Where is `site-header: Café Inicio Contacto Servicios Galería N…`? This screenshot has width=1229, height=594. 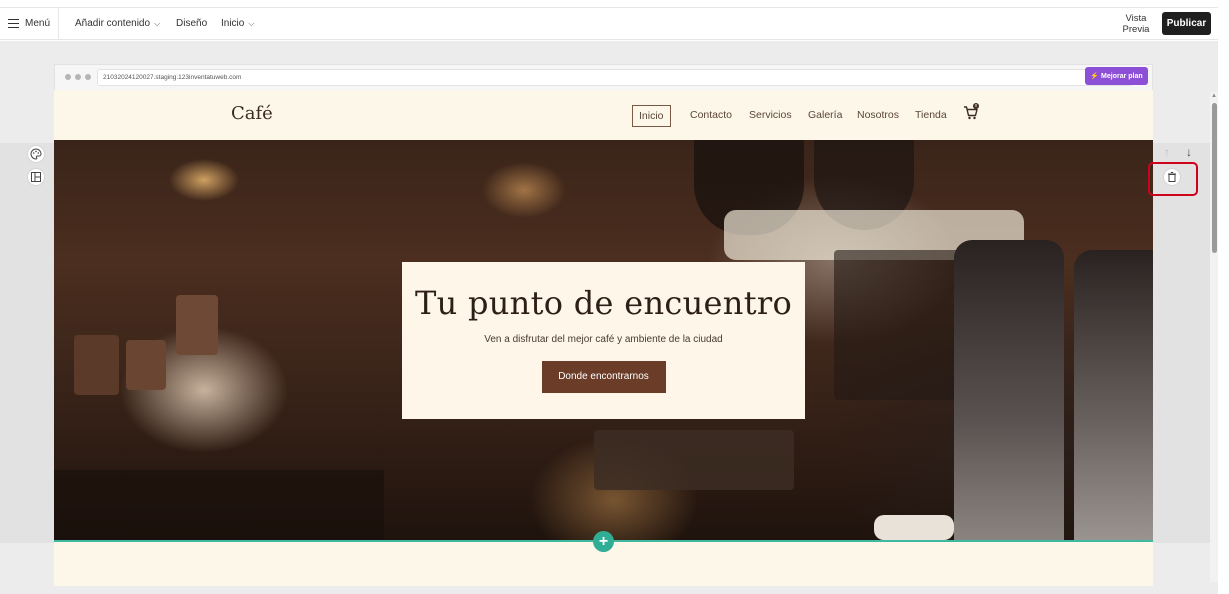
site-header: Café Inicio Contacto Servicios Galería N… is located at coordinates (603, 115).